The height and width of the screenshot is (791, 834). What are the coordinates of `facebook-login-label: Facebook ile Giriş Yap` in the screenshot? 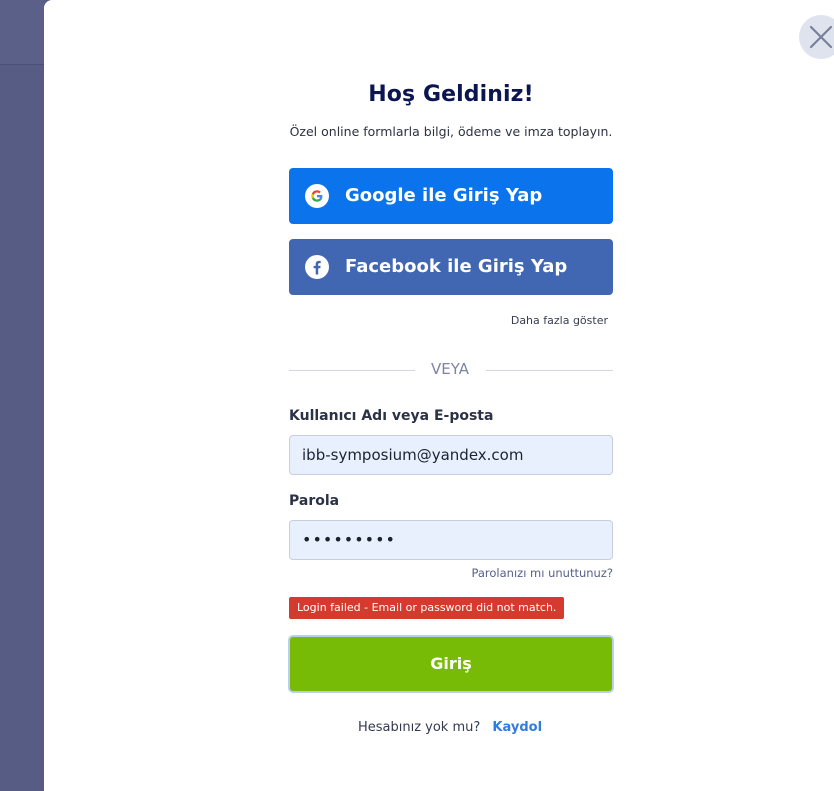 It's located at (456, 266).